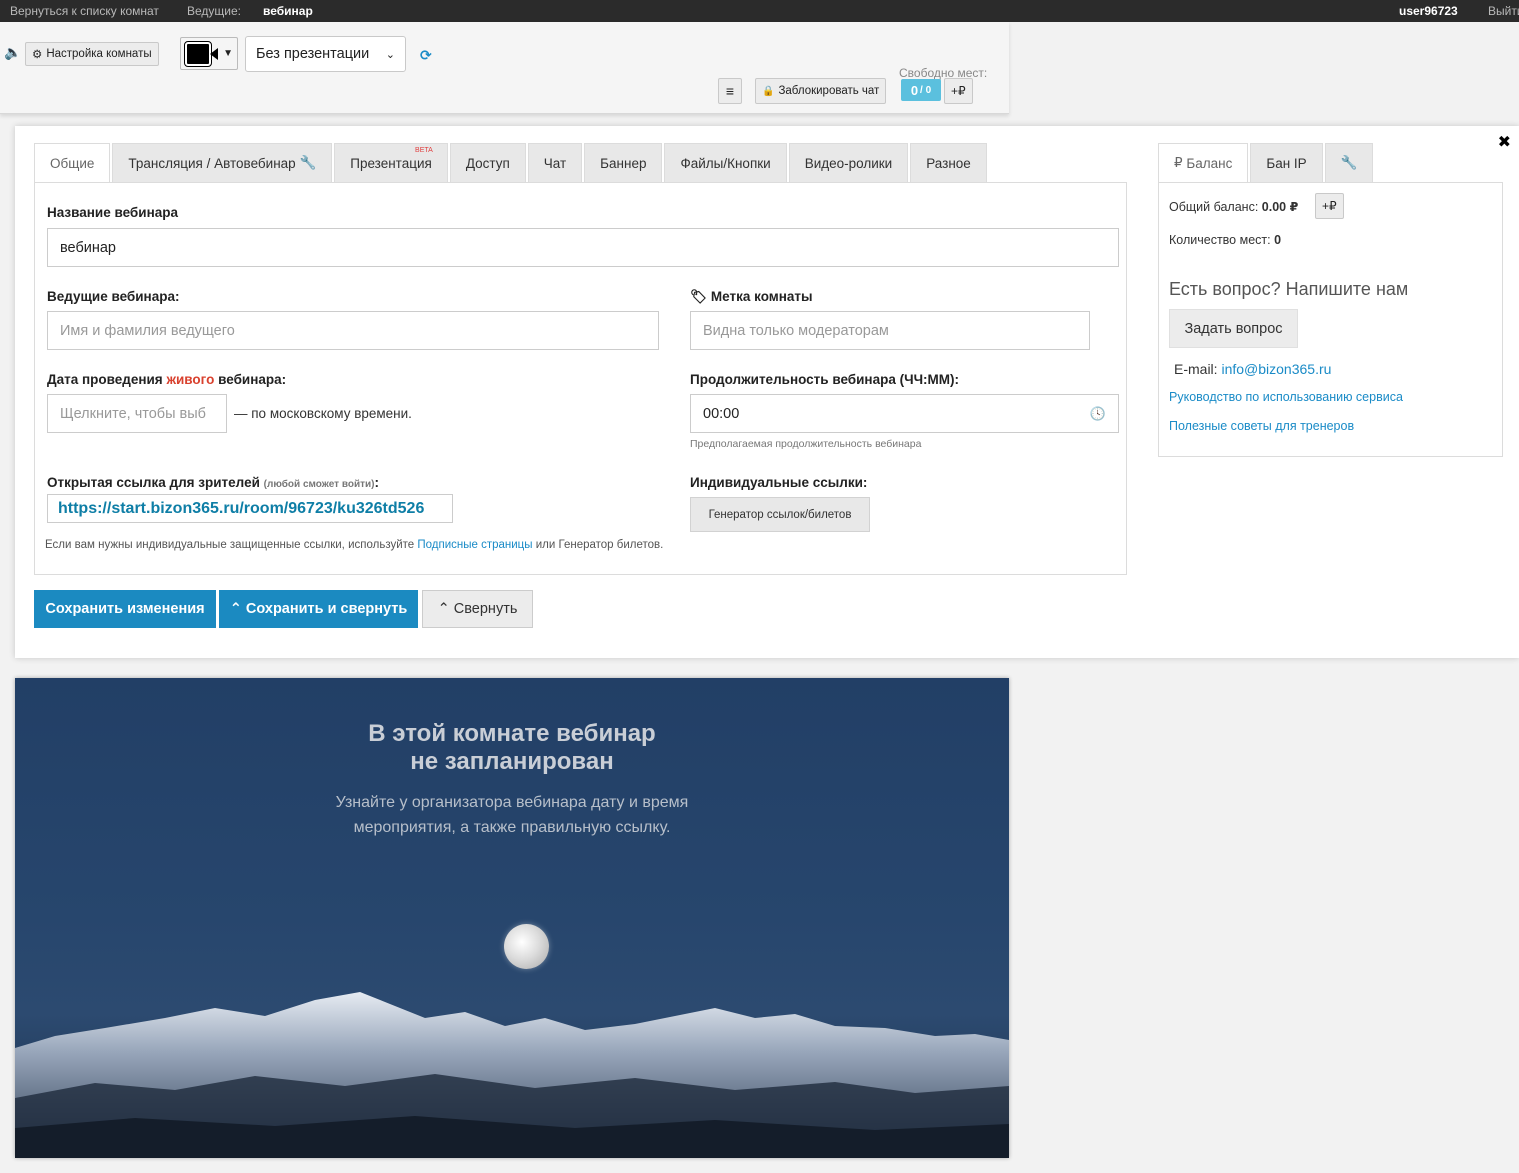 Image resolution: width=1519 pixels, height=1173 pixels. What do you see at coordinates (1225, 240) in the screenshot?
I see `seats-count-line: Количество мест: 0` at bounding box center [1225, 240].